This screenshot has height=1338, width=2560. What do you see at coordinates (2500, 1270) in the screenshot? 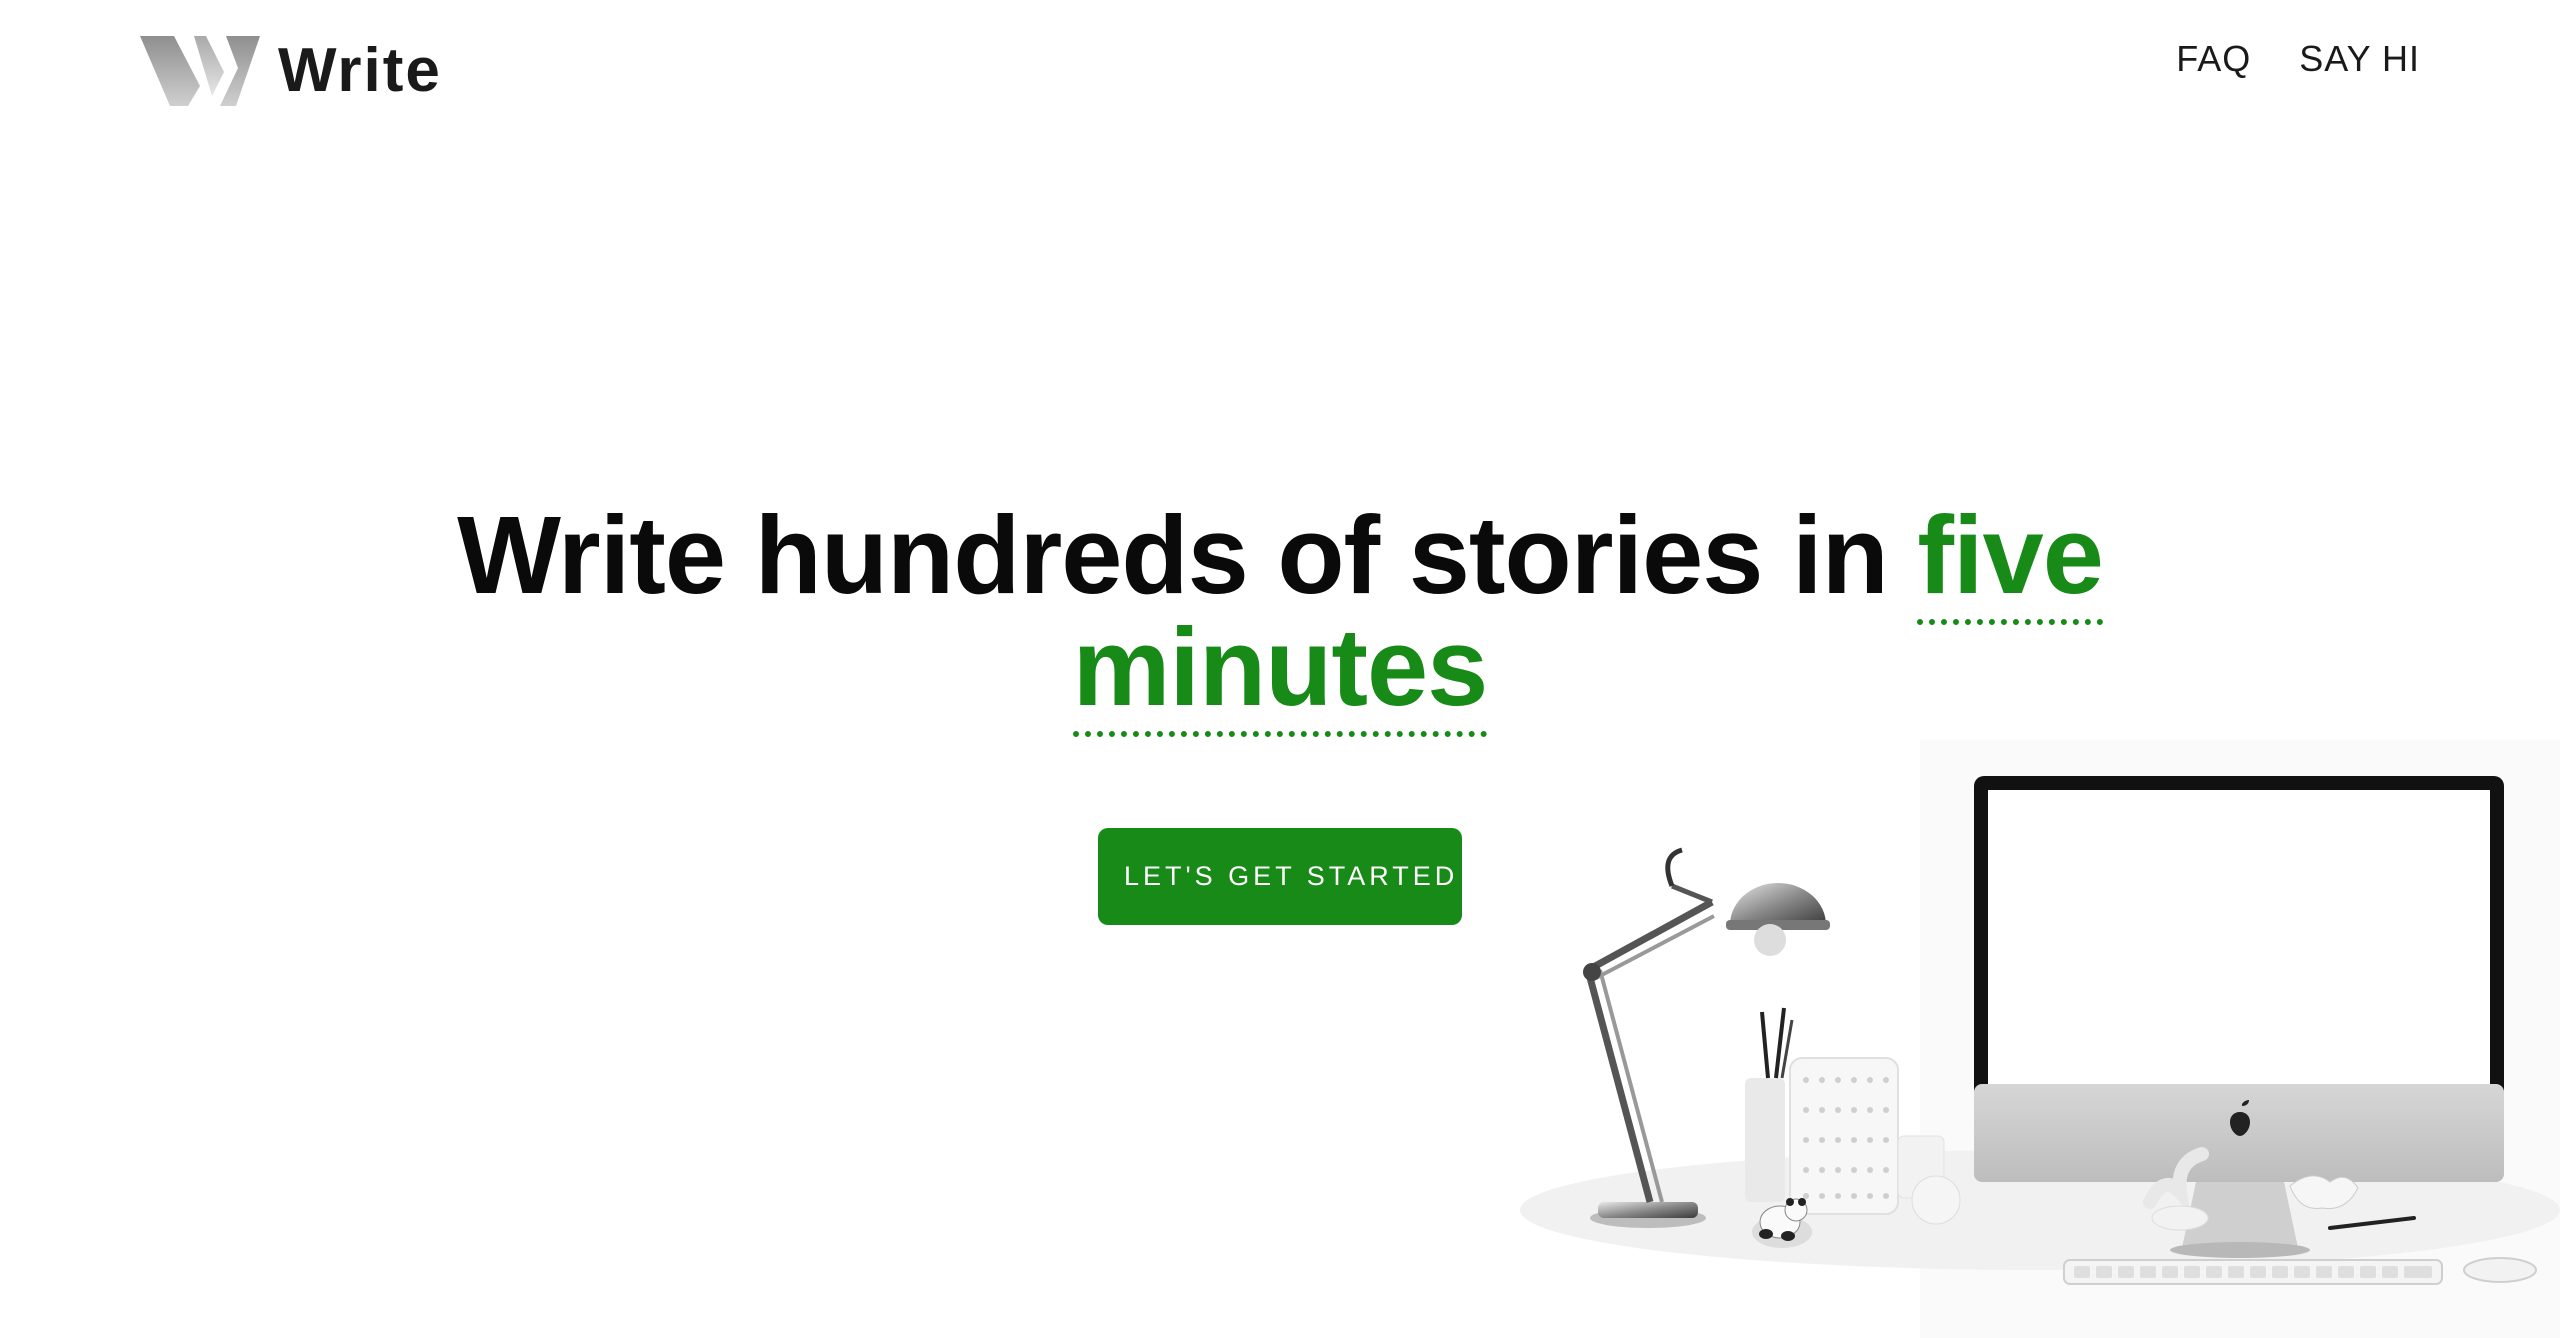
I see `mouse-icon` at bounding box center [2500, 1270].